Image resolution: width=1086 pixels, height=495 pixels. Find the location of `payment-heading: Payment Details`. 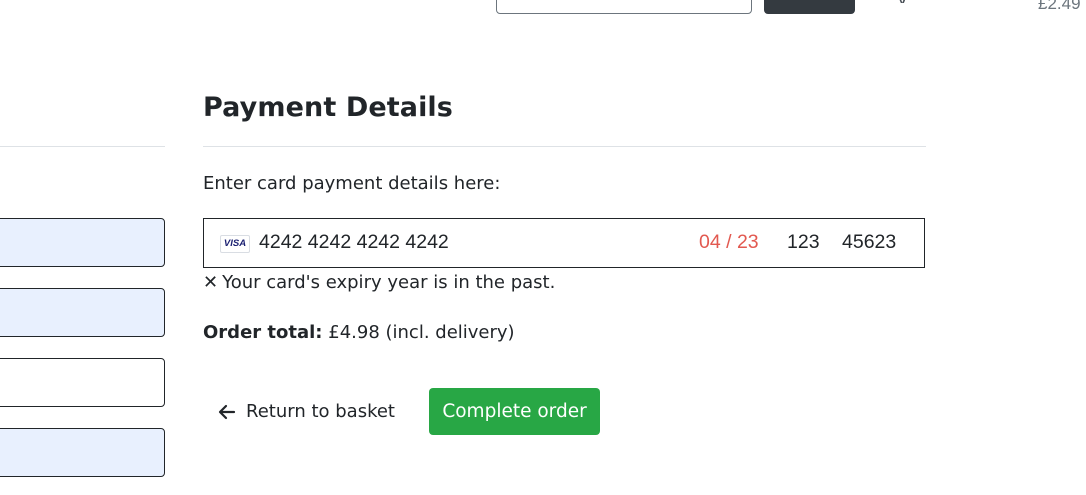

payment-heading: Payment Details is located at coordinates (328, 107).